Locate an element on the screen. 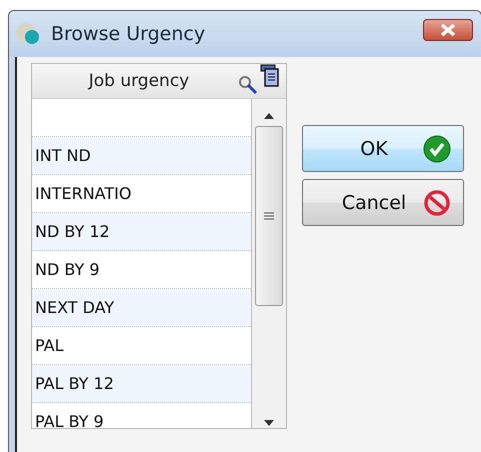 The height and width of the screenshot is (452, 481). ok-button: OK is located at coordinates (383, 148).